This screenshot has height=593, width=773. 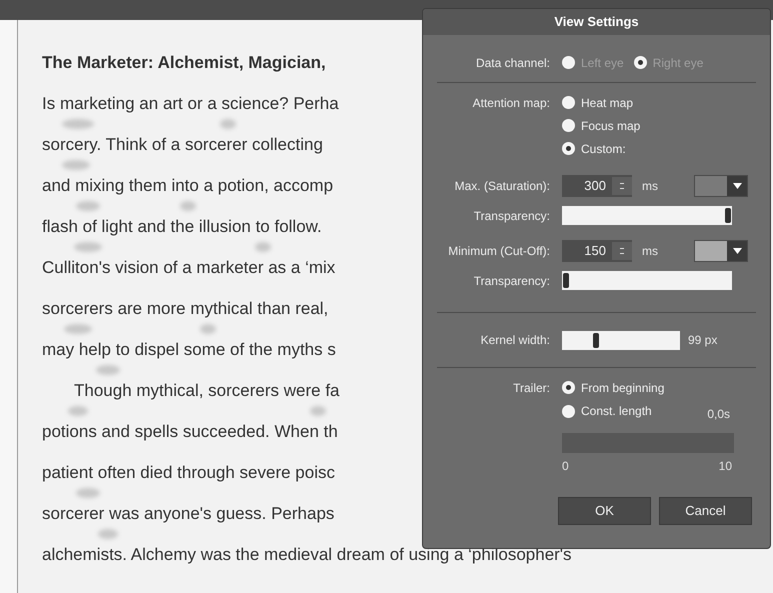 I want to click on document-text: may help to dispel some of the myths s, so click(x=189, y=349).